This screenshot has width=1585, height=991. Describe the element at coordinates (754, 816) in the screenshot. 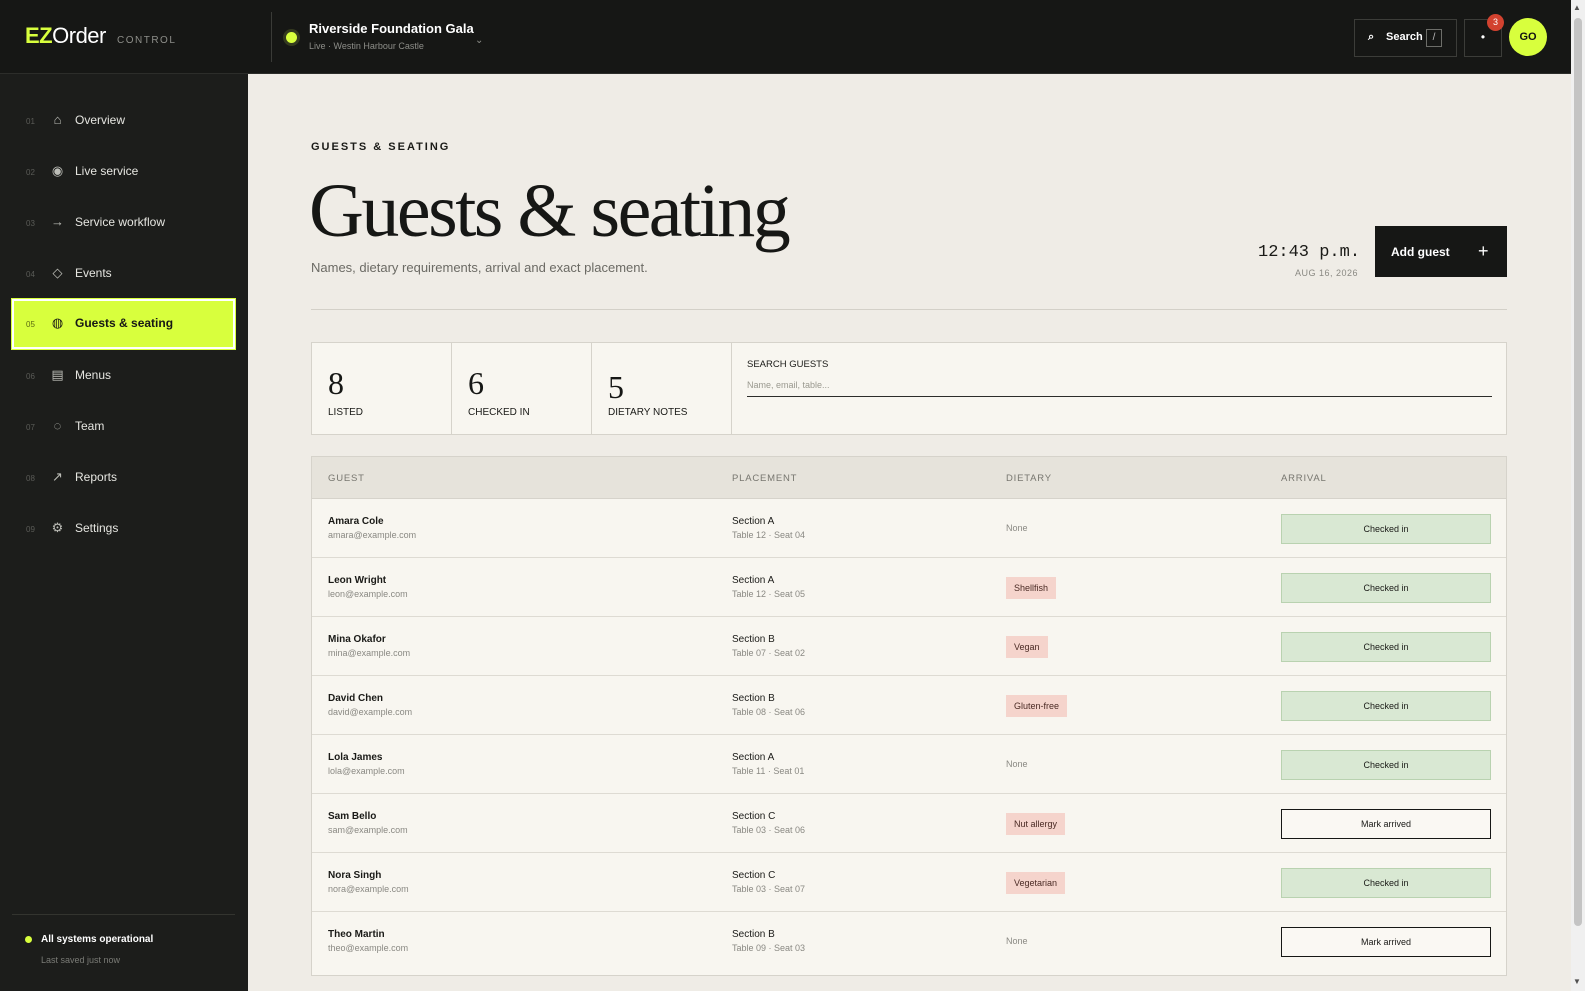

I see `placement-section: Section C` at that location.